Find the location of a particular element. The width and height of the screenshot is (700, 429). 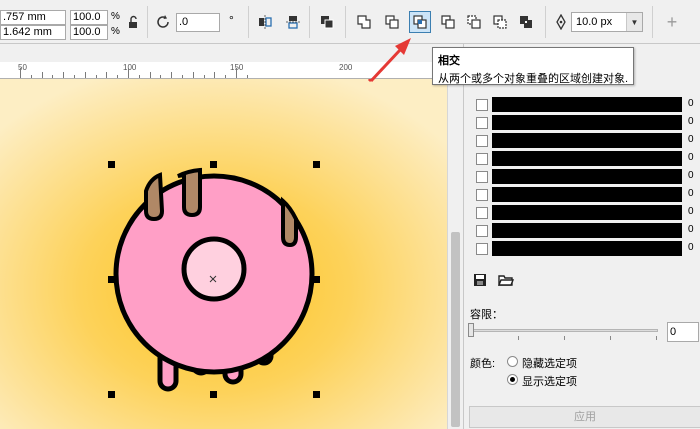

back-minus-front-button is located at coordinates (500, 22).